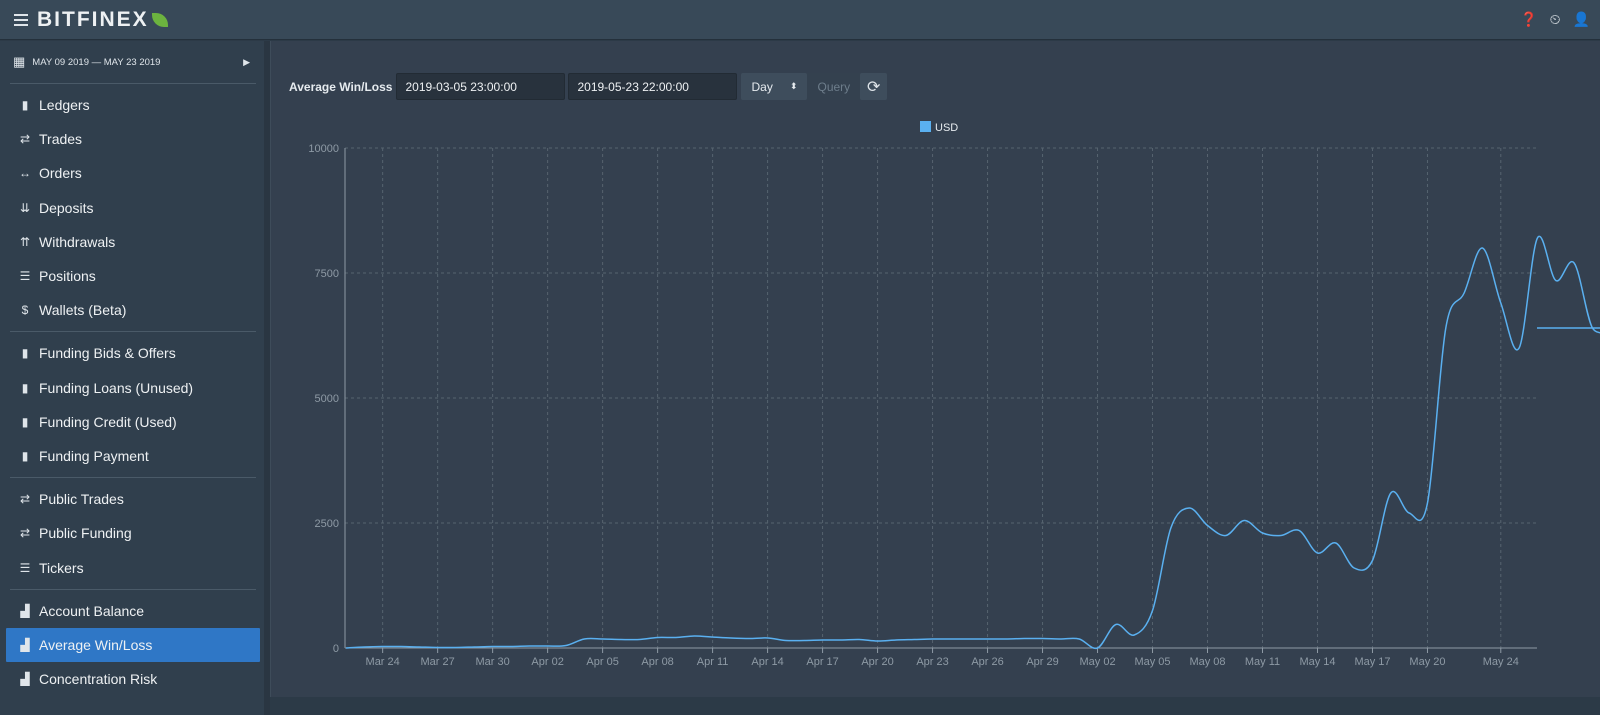 The image size is (1600, 715). Describe the element at coordinates (1152, 662) in the screenshot. I see `x-tick-label: May 05` at that location.